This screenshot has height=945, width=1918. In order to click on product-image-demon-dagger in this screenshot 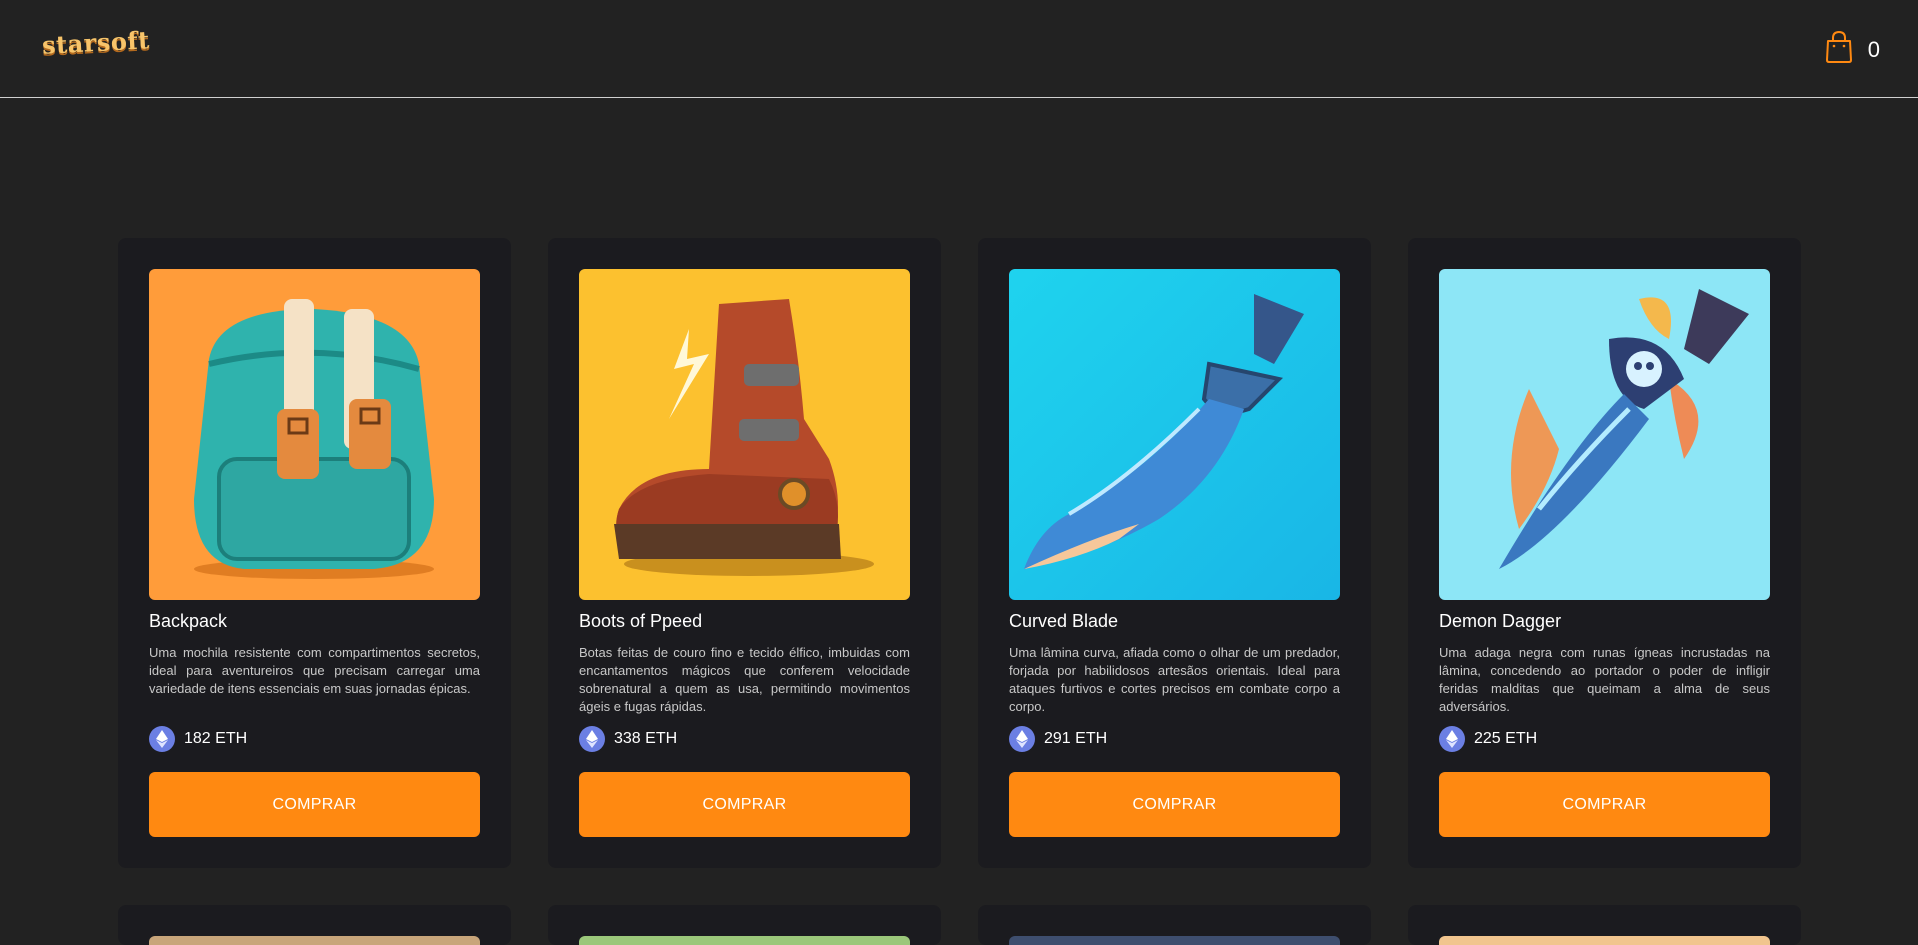, I will do `click(1604, 434)`.